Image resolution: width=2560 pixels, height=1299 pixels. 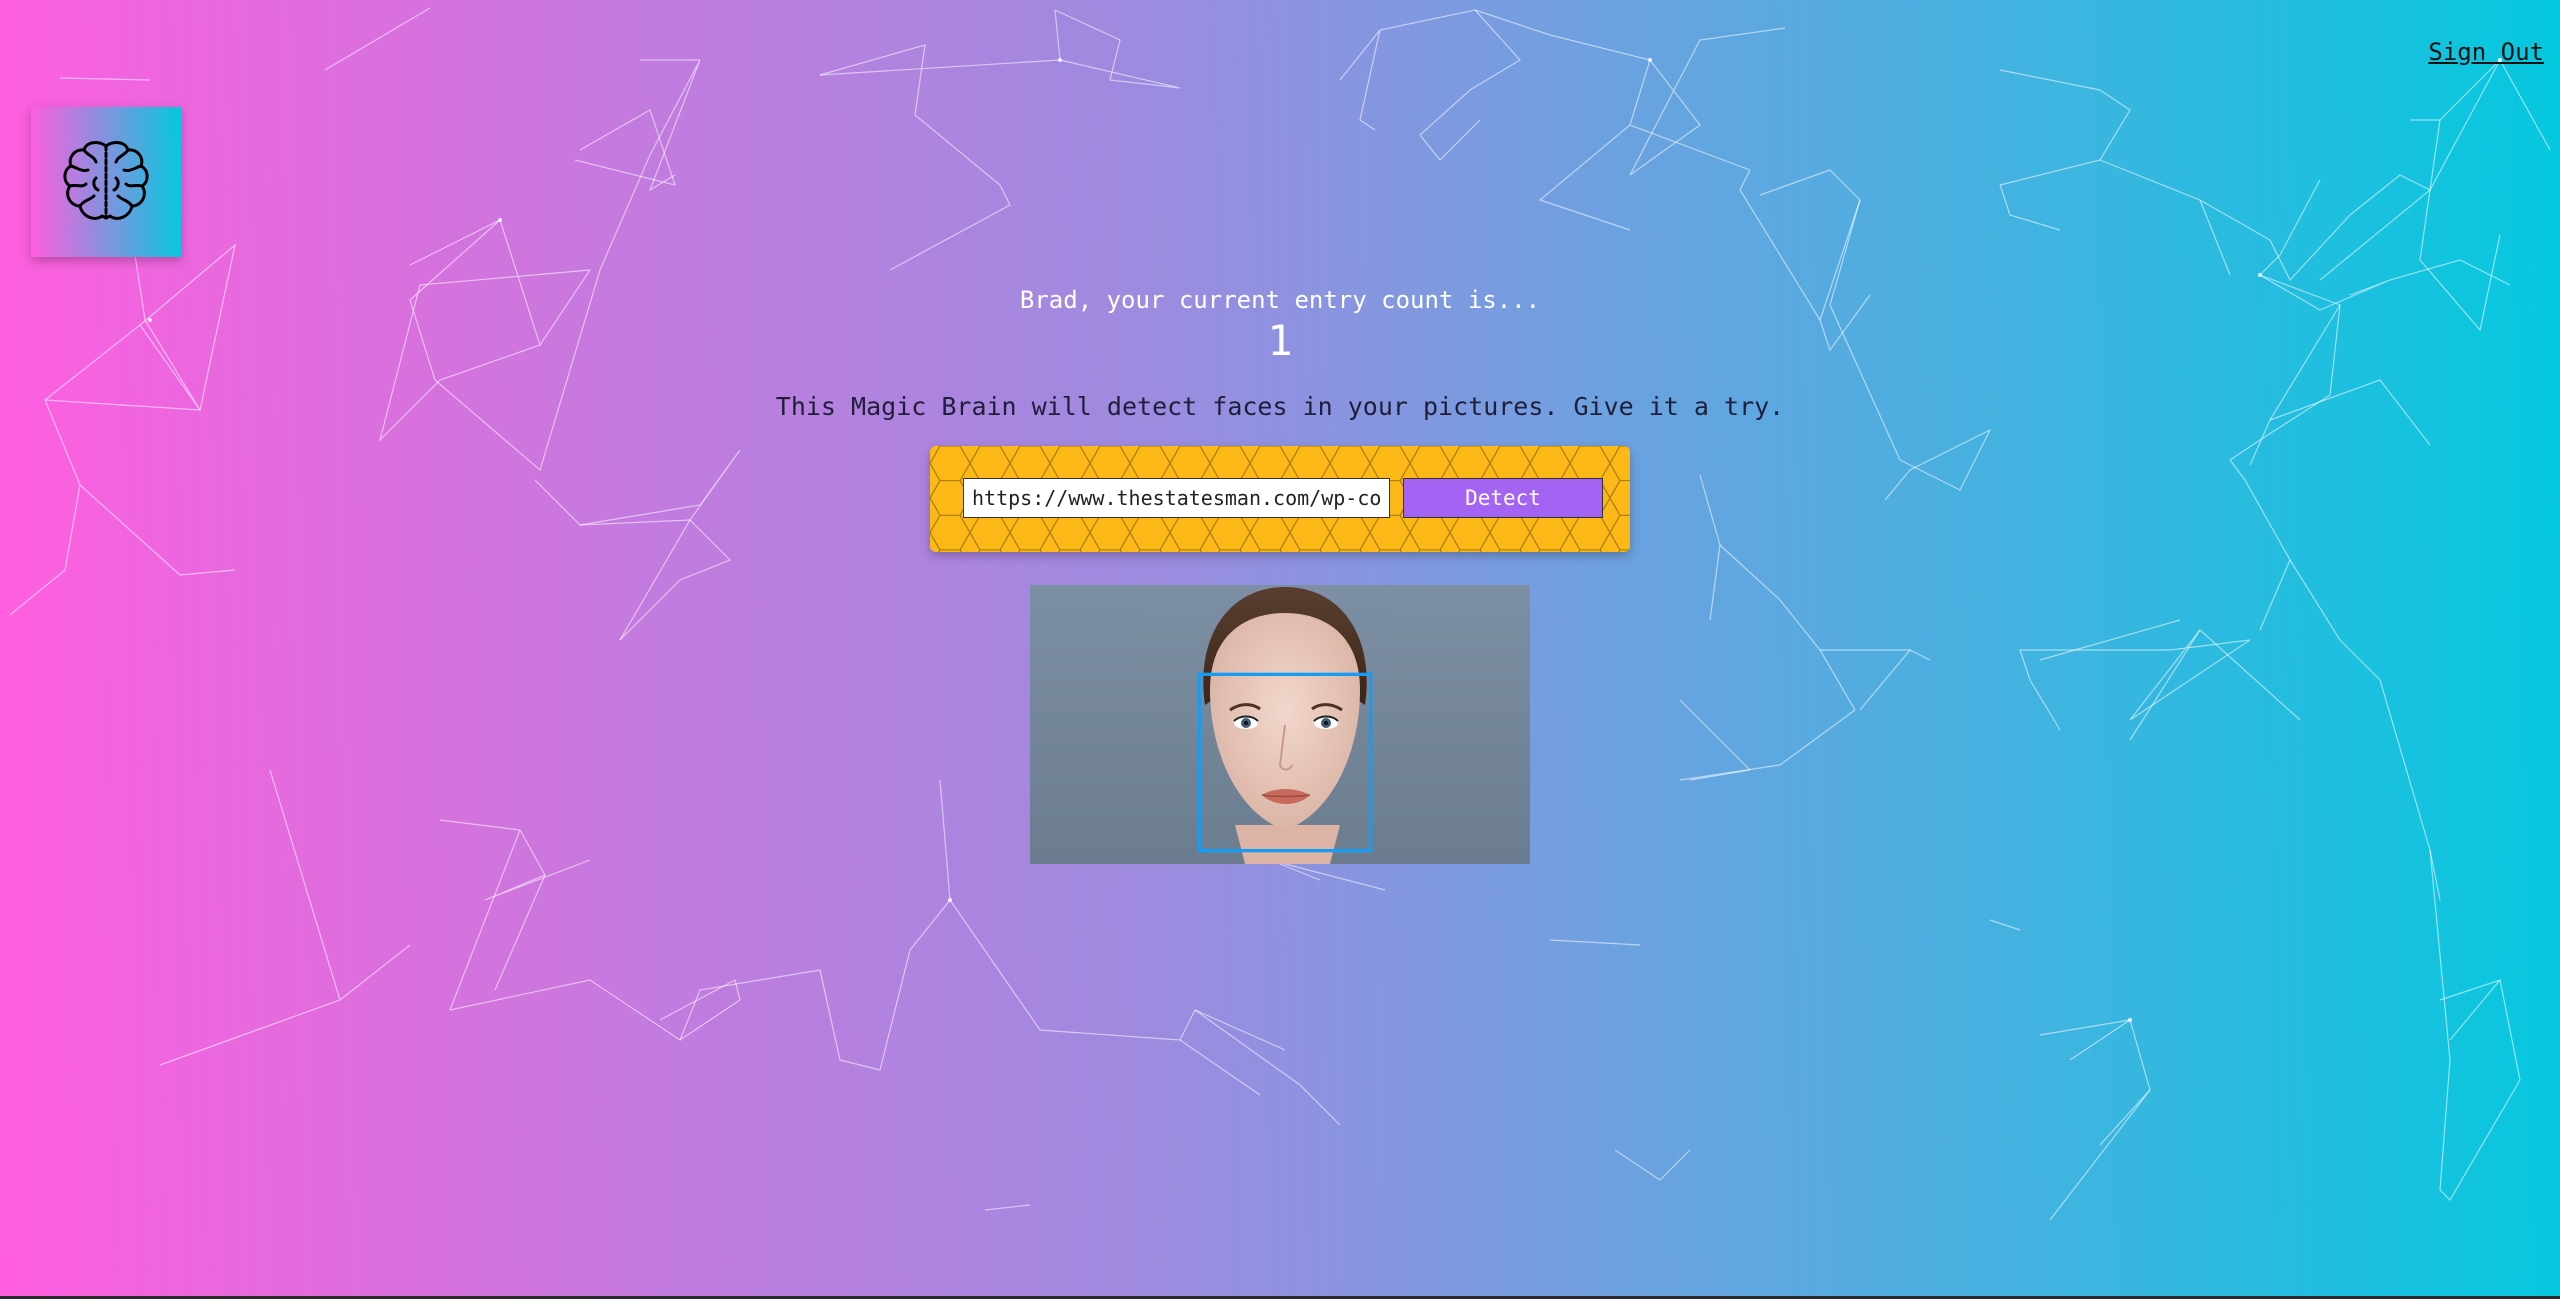 What do you see at coordinates (1503, 498) in the screenshot?
I see `detect-button: Detect` at bounding box center [1503, 498].